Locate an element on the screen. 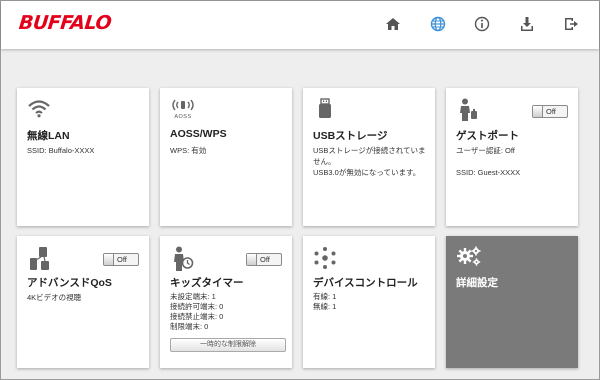 Image resolution: width=600 pixels, height=380 pixels. user-auth-text: ユーザー認証: Off is located at coordinates (485, 150).